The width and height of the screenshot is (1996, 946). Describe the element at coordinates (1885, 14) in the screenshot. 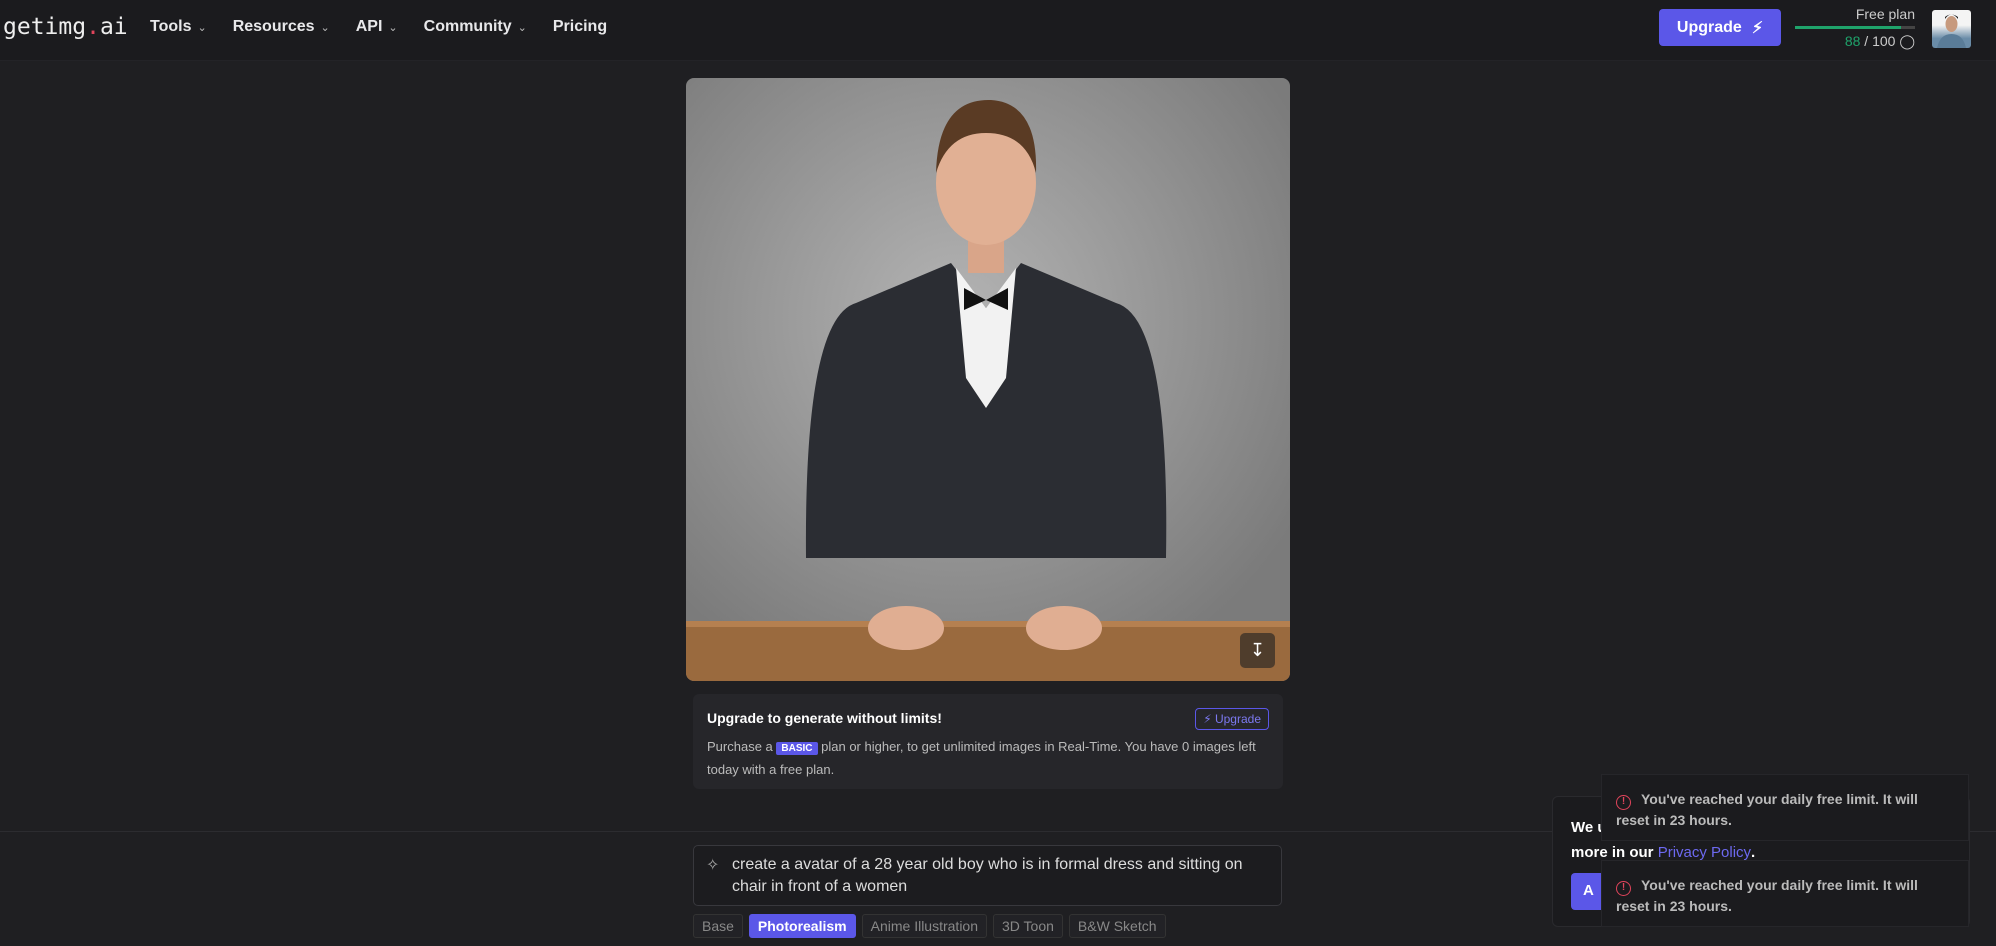

I see `plan-label: Free plan` at that location.